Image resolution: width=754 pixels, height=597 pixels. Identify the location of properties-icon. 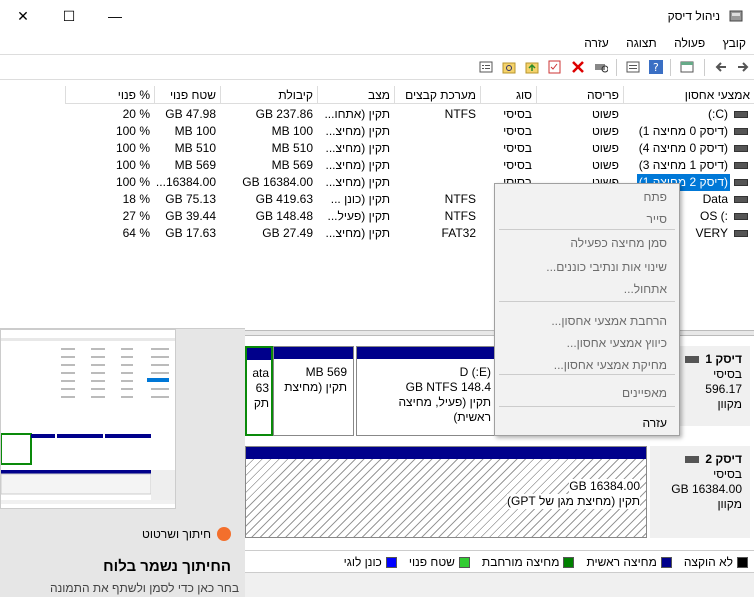
(633, 67).